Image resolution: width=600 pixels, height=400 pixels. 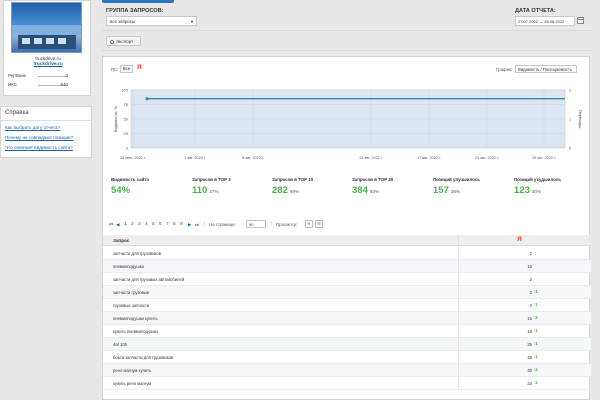 What do you see at coordinates (529, 318) in the screenshot?
I see `position-value: 16` at bounding box center [529, 318].